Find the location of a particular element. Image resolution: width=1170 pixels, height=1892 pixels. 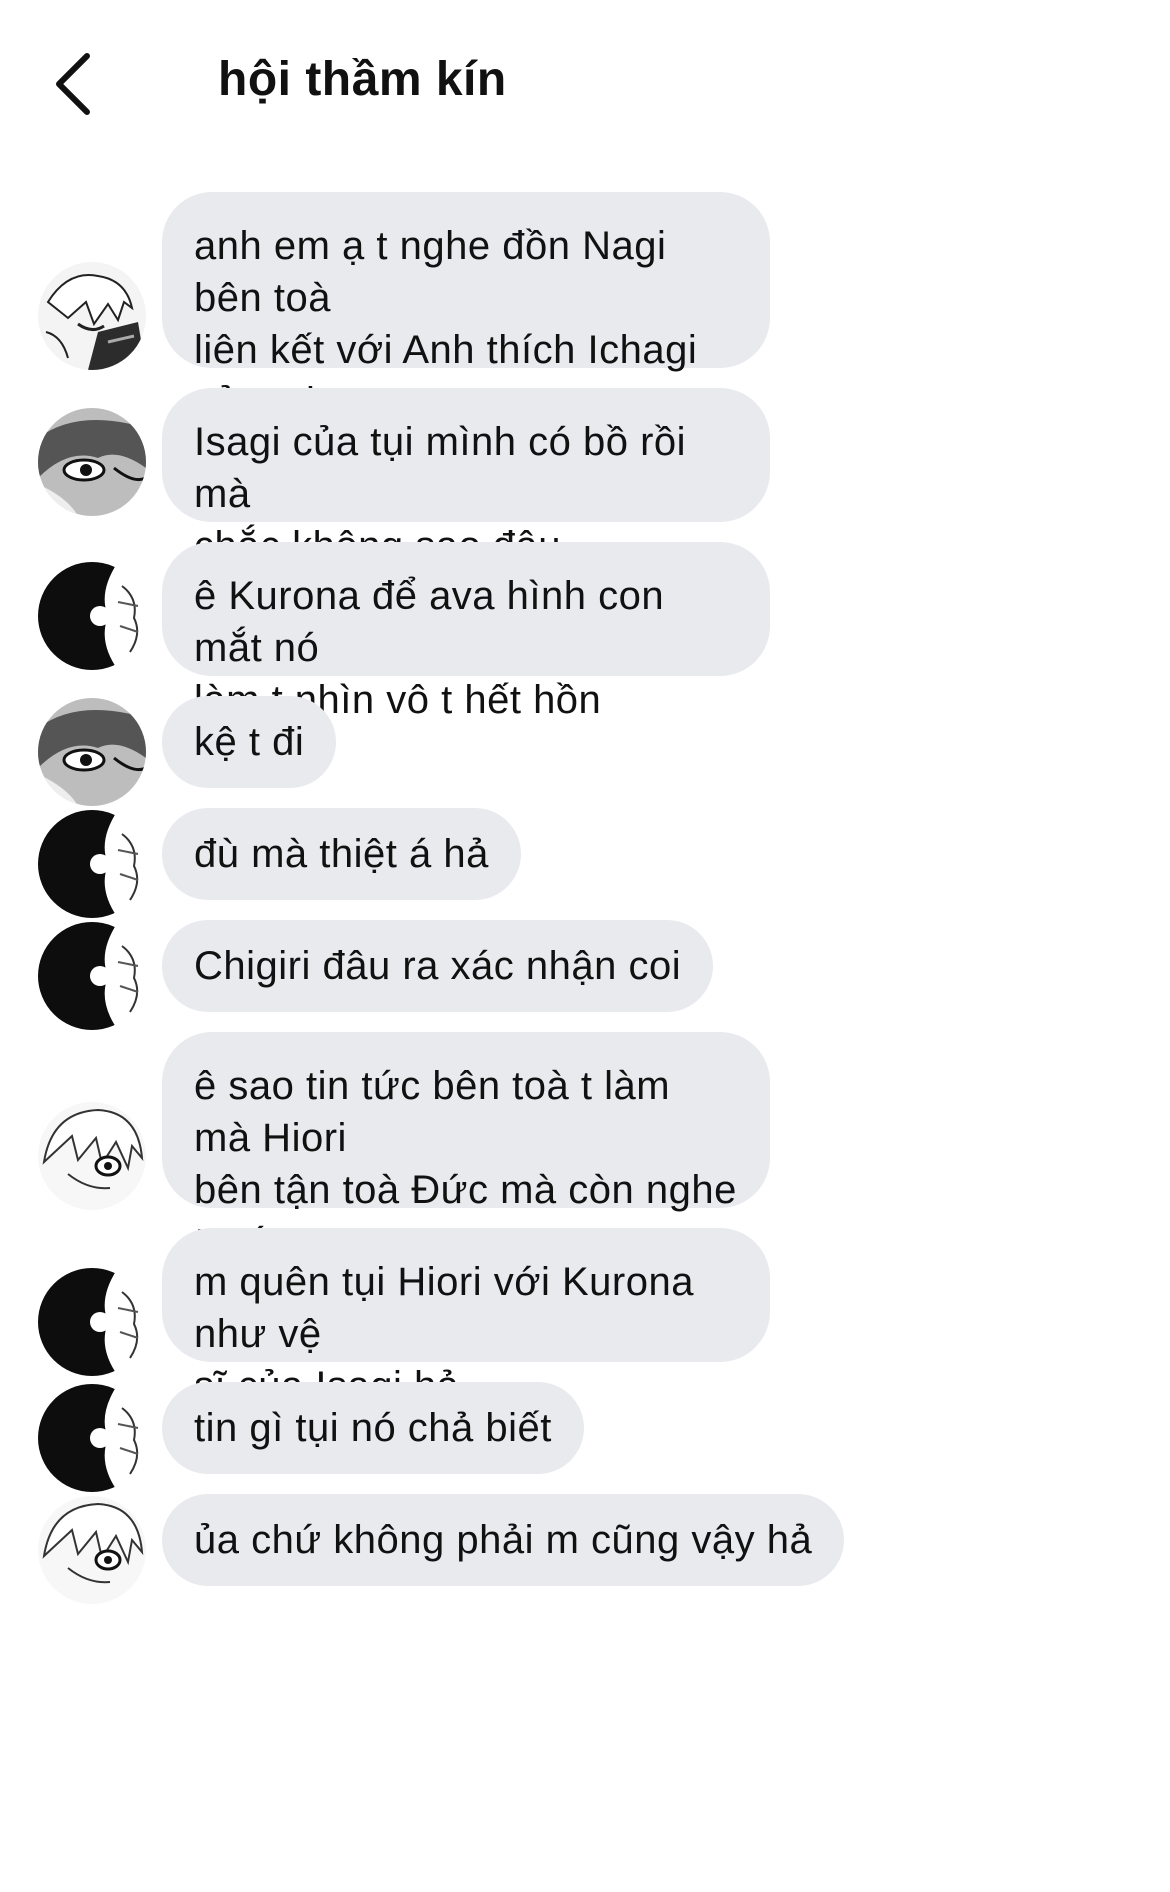

chat-title: hội thầm kín is located at coordinates (362, 79).